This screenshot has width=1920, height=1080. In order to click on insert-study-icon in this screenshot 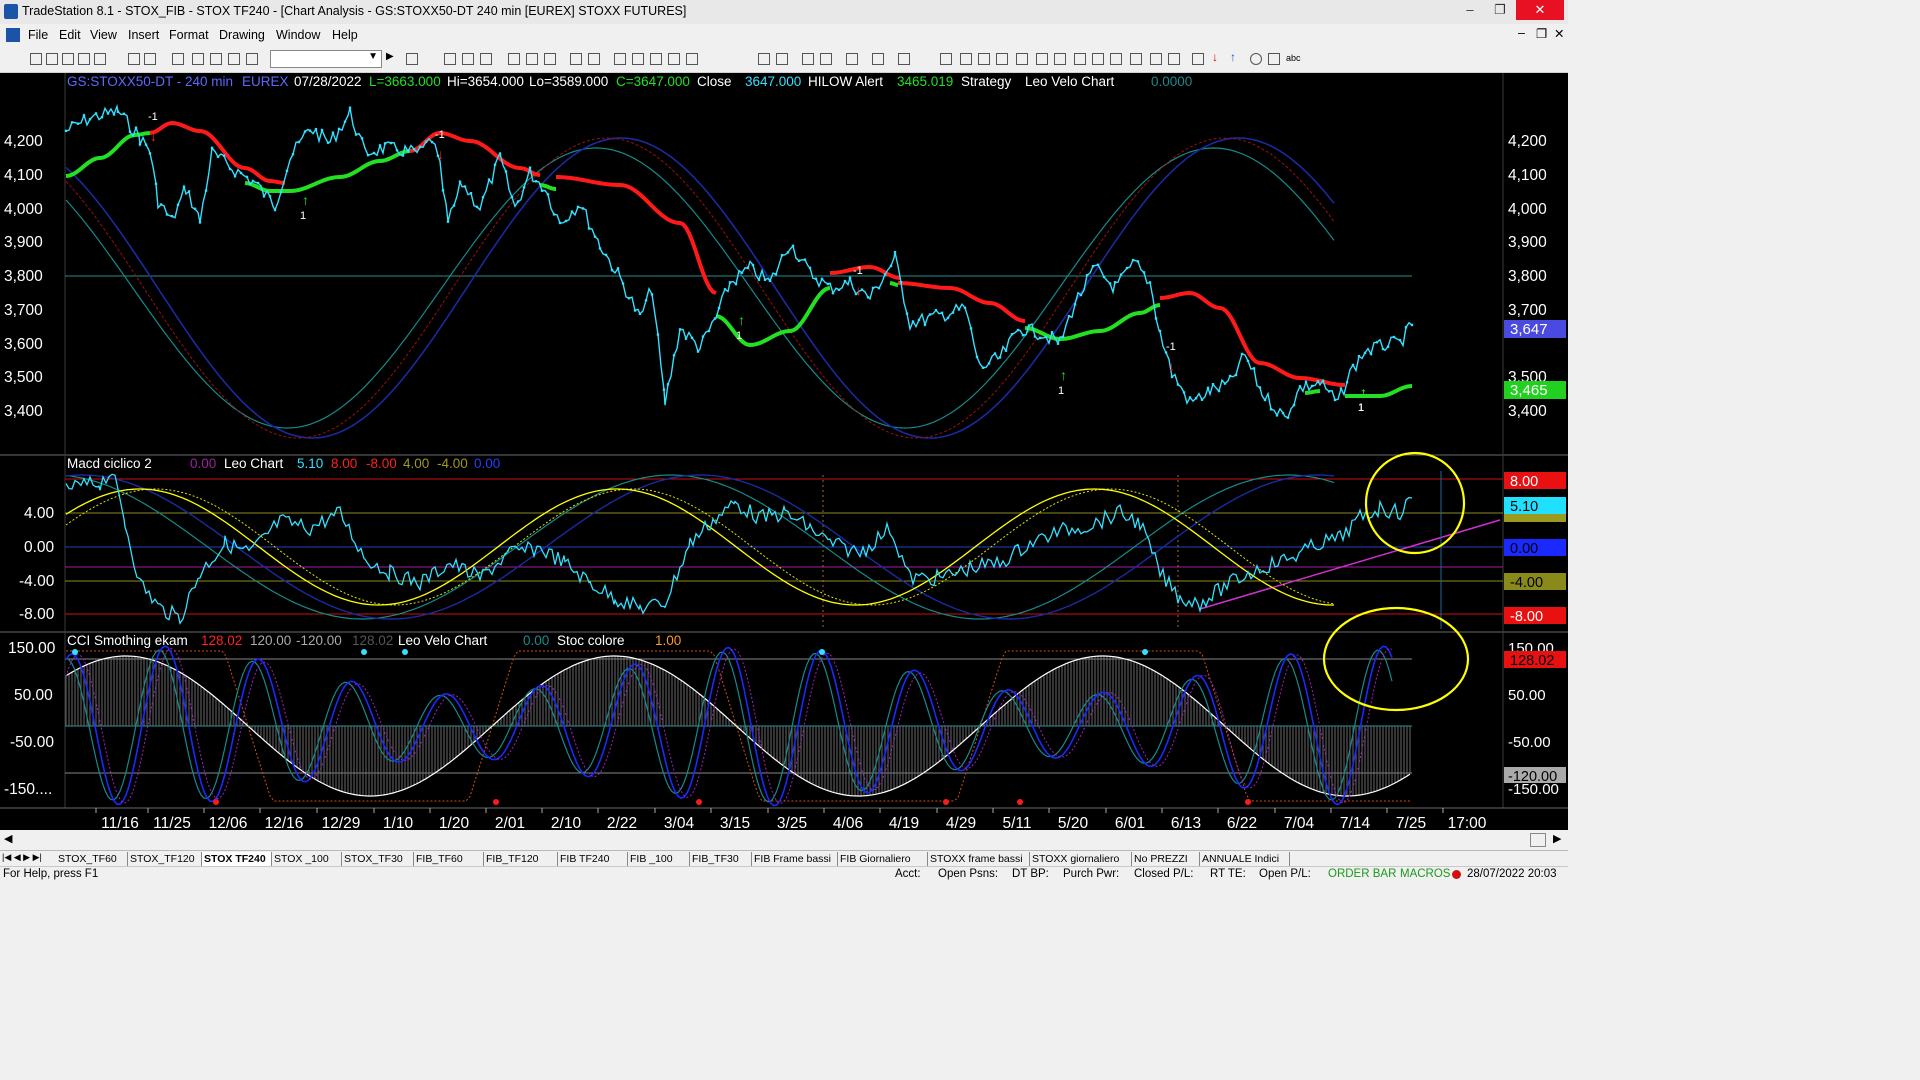, I will do `click(878, 59)`.